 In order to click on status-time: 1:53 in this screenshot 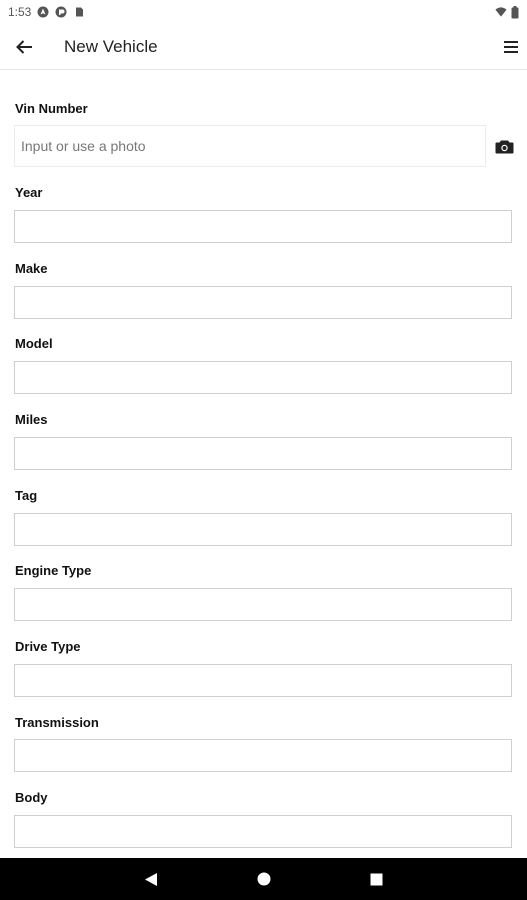, I will do `click(20, 12)`.